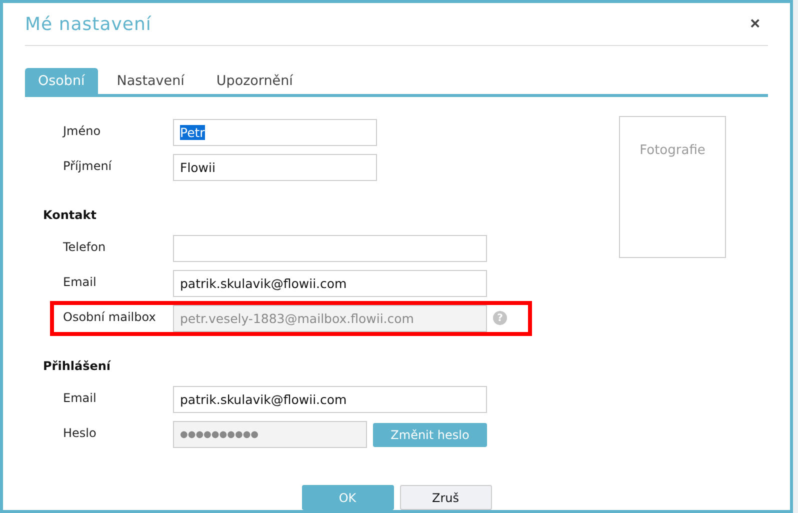  I want to click on photo-placeholder: Fotografie, so click(672, 187).